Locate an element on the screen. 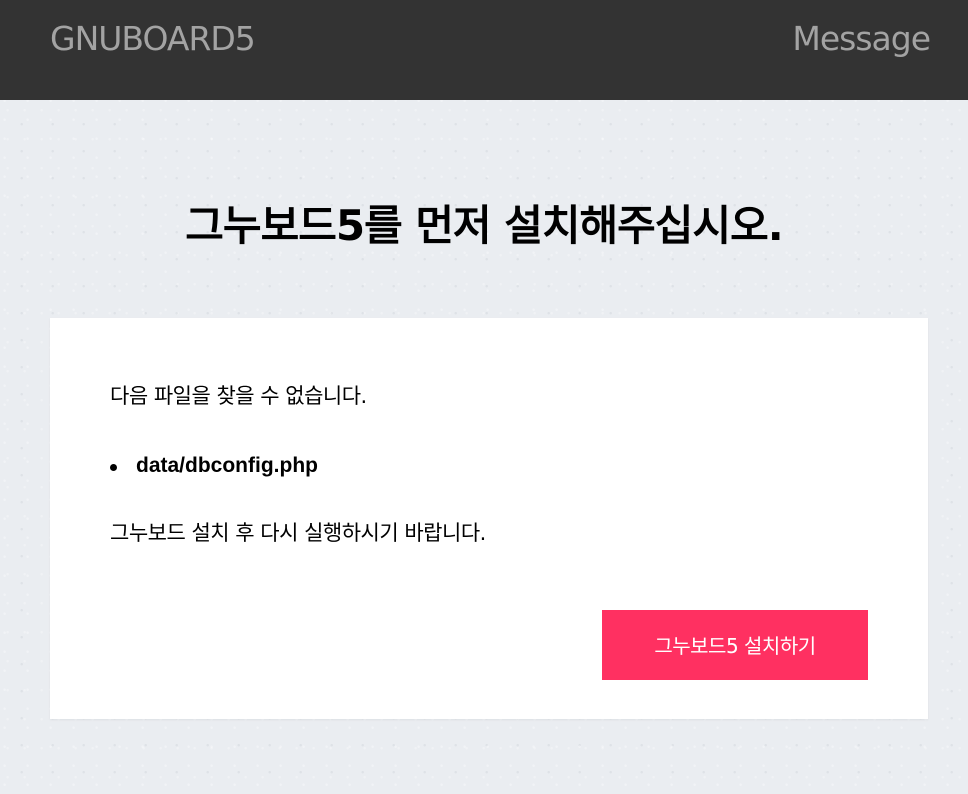  page-title: 그누보드5를 먼저 설치해주십시오. is located at coordinates (484, 225).